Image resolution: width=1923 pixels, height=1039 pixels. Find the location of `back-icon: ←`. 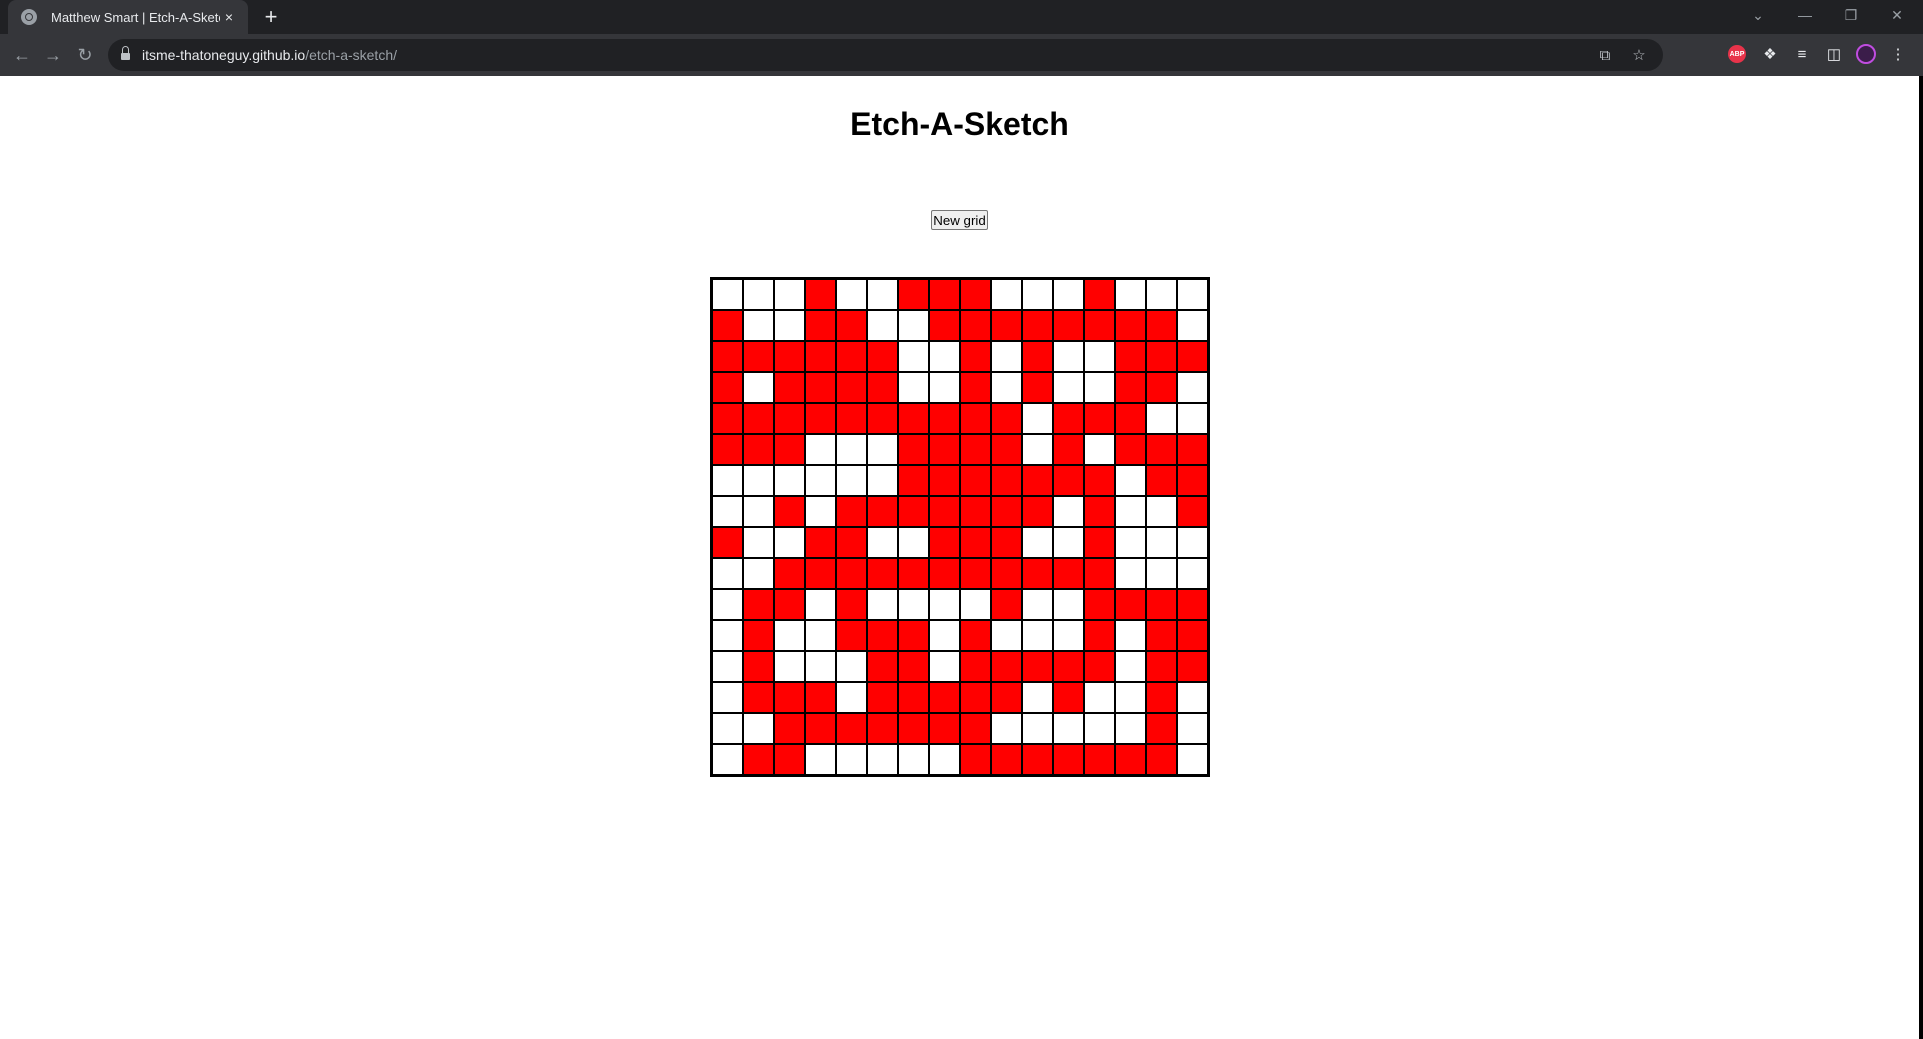

back-icon: ← is located at coordinates (22, 55).